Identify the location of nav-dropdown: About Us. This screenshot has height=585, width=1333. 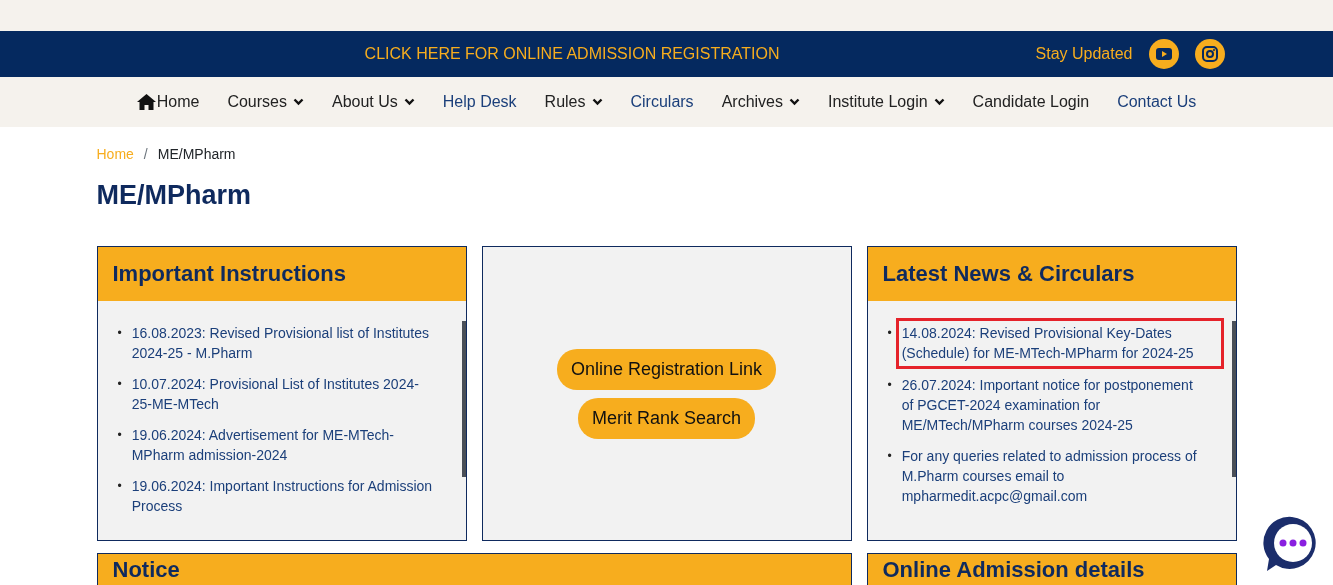
(373, 102).